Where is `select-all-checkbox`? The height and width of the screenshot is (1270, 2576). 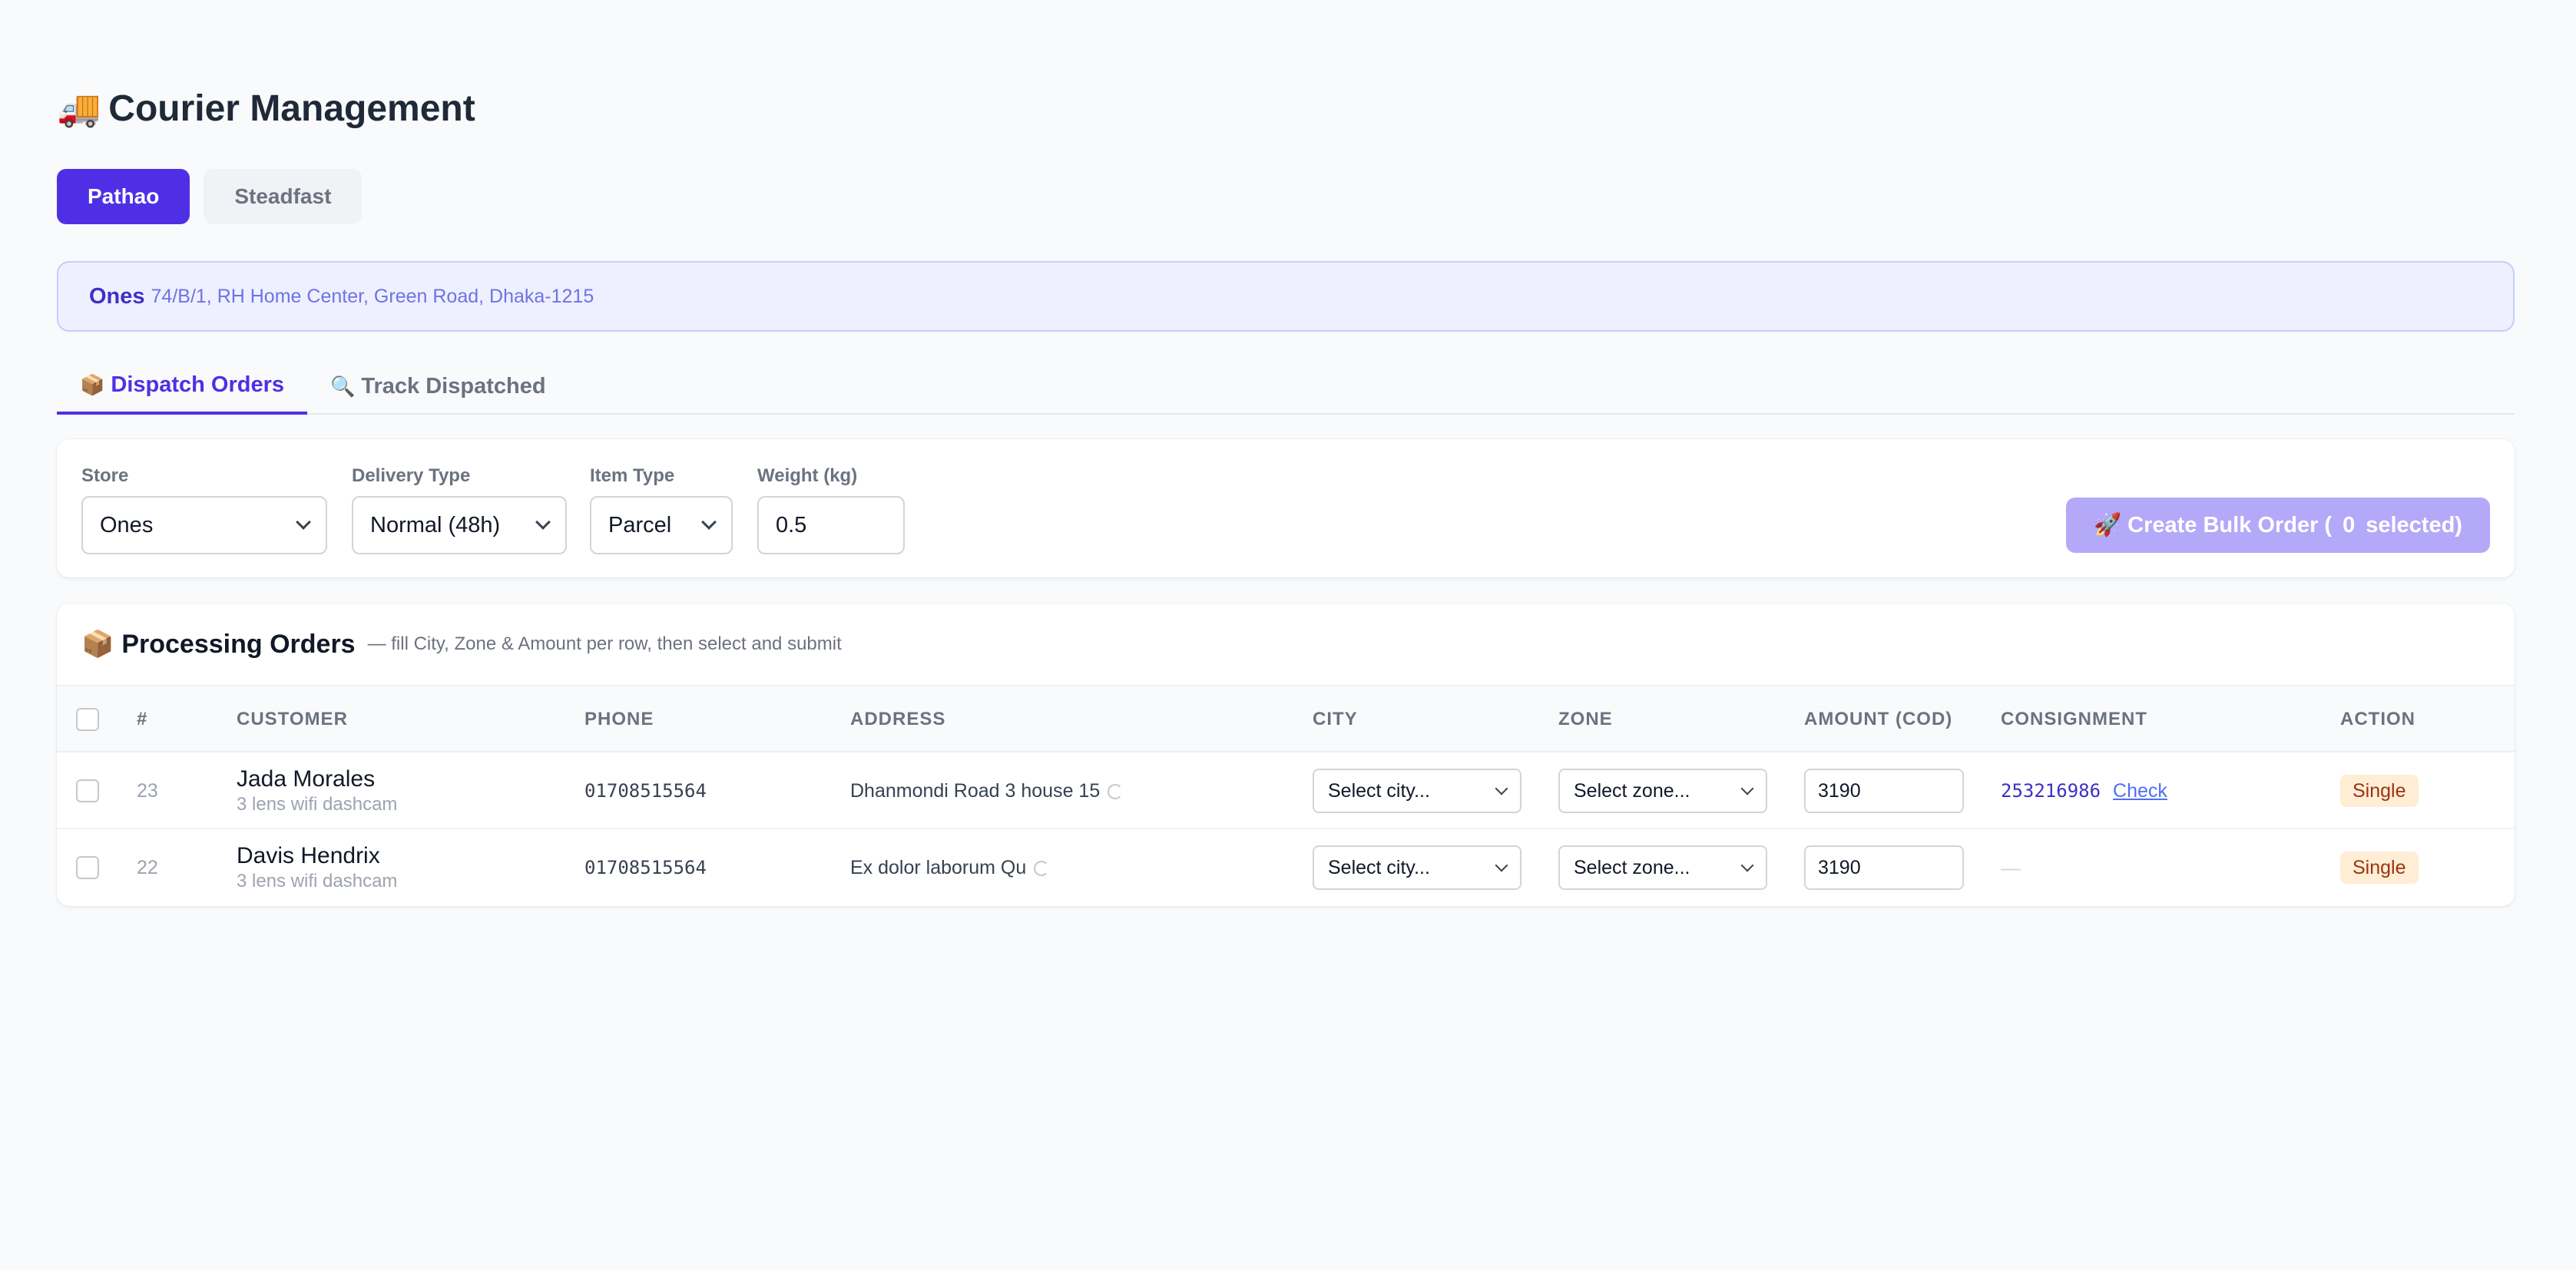 select-all-checkbox is located at coordinates (87, 719).